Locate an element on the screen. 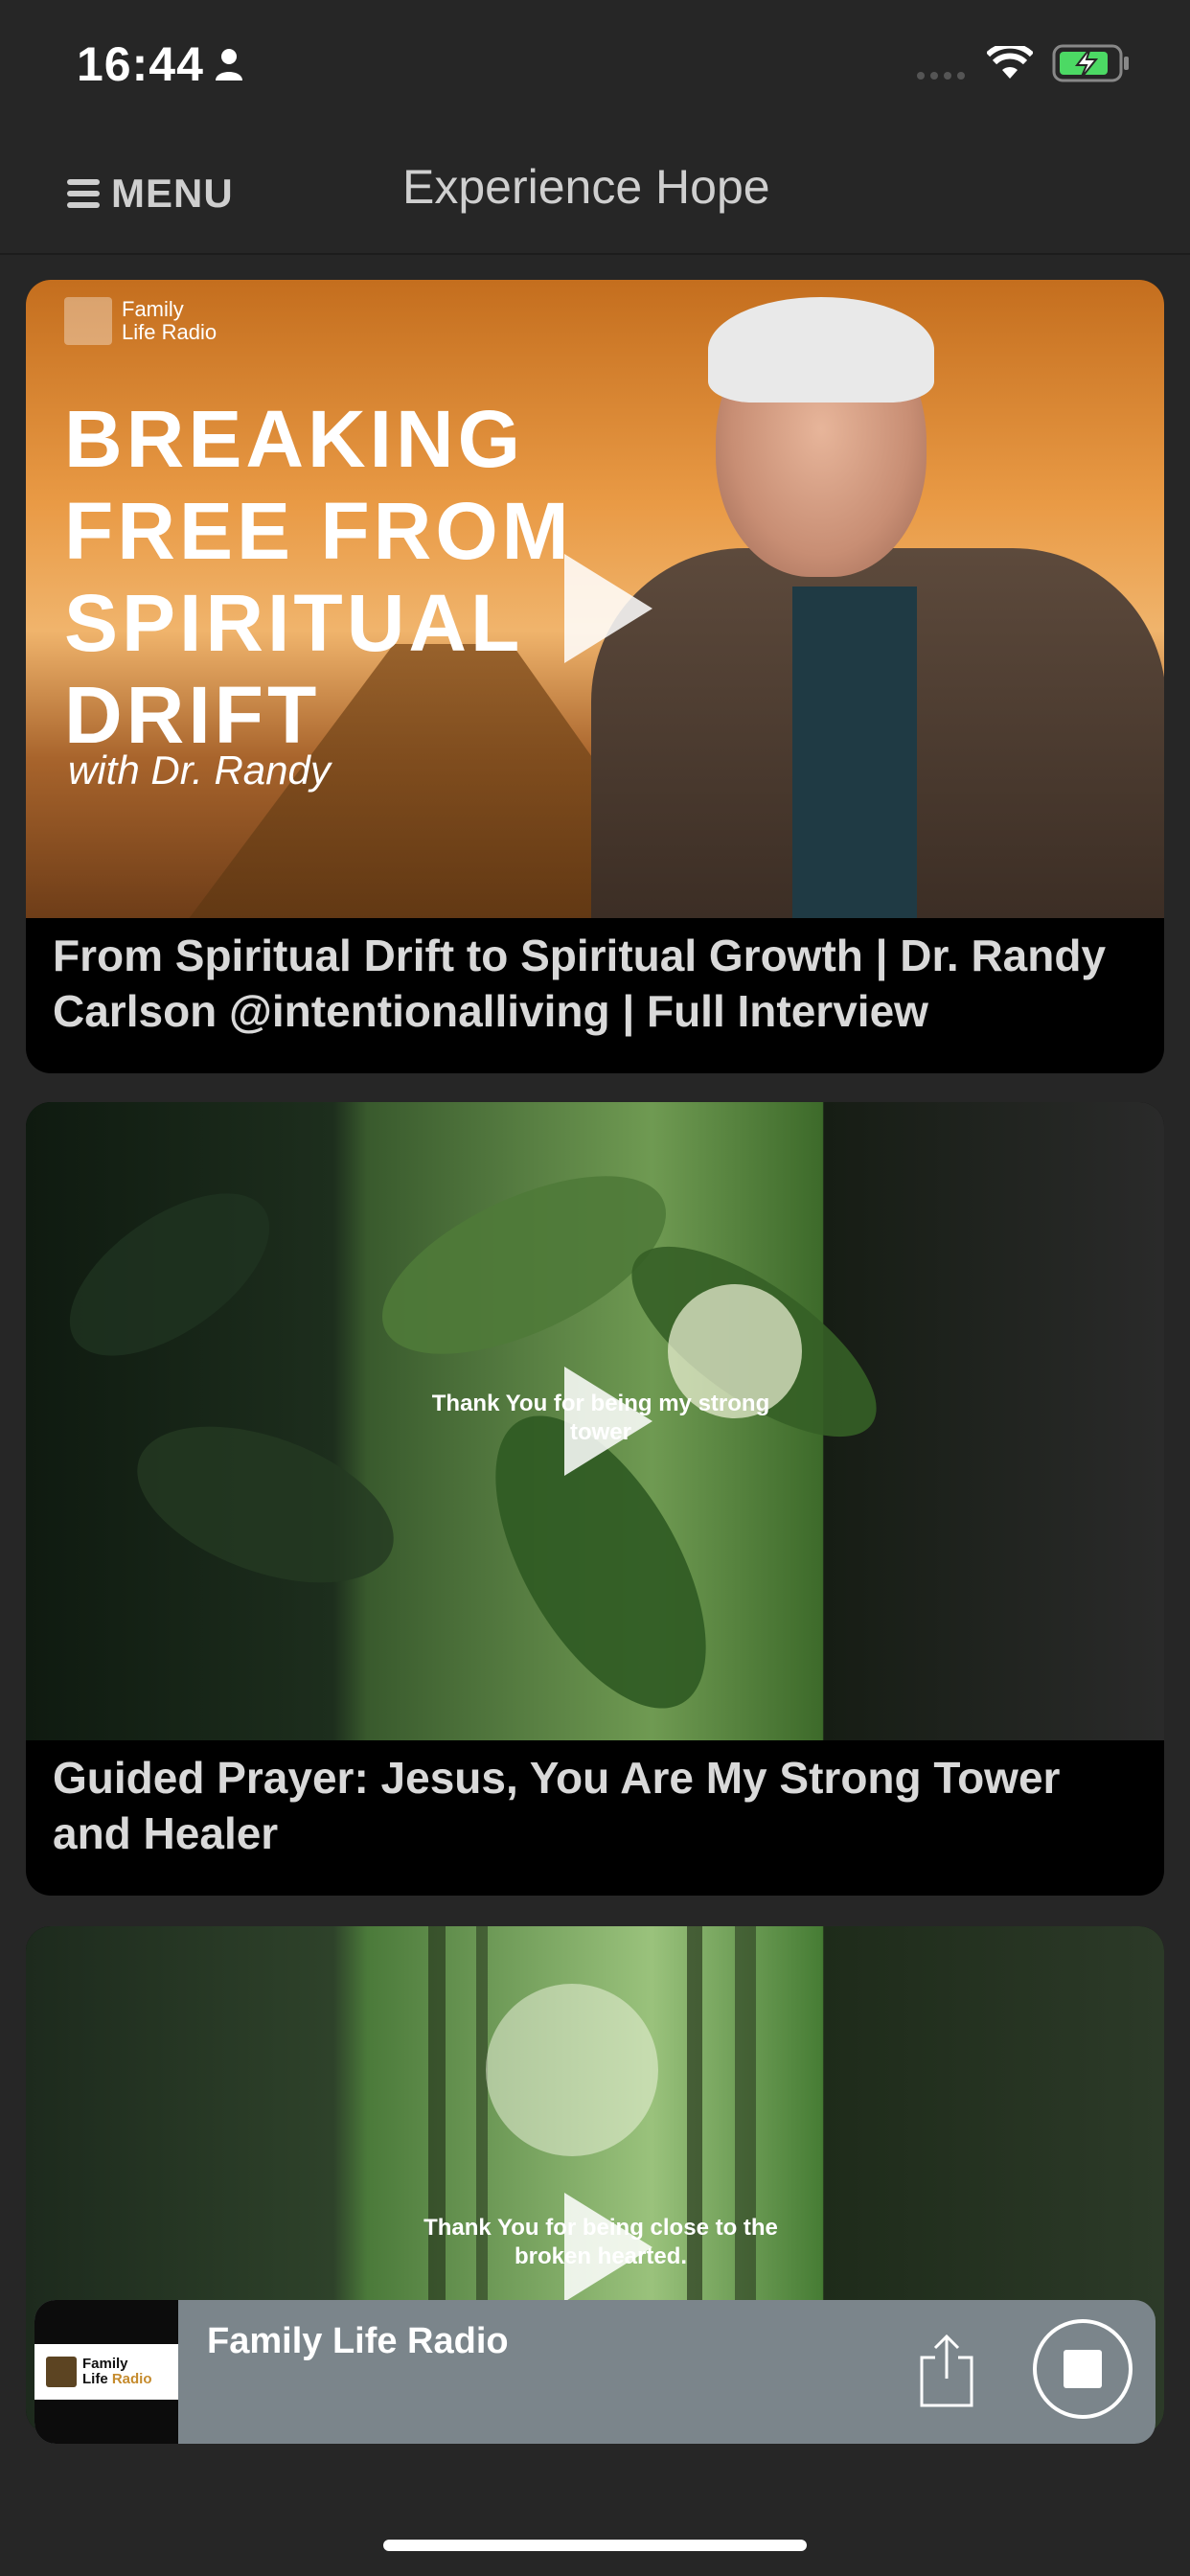 The image size is (1190, 2576). stop-icon is located at coordinates (1083, 2369).